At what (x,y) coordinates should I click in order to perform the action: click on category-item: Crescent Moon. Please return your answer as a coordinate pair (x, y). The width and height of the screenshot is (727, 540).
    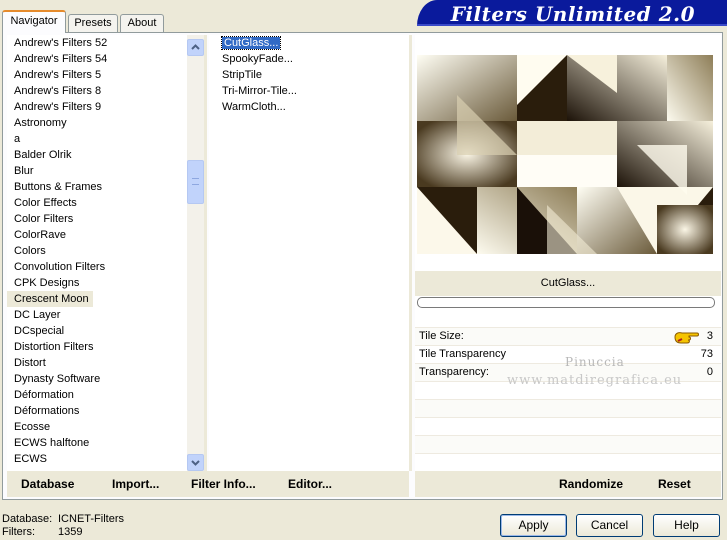
    Looking at the image, I should click on (50, 299).